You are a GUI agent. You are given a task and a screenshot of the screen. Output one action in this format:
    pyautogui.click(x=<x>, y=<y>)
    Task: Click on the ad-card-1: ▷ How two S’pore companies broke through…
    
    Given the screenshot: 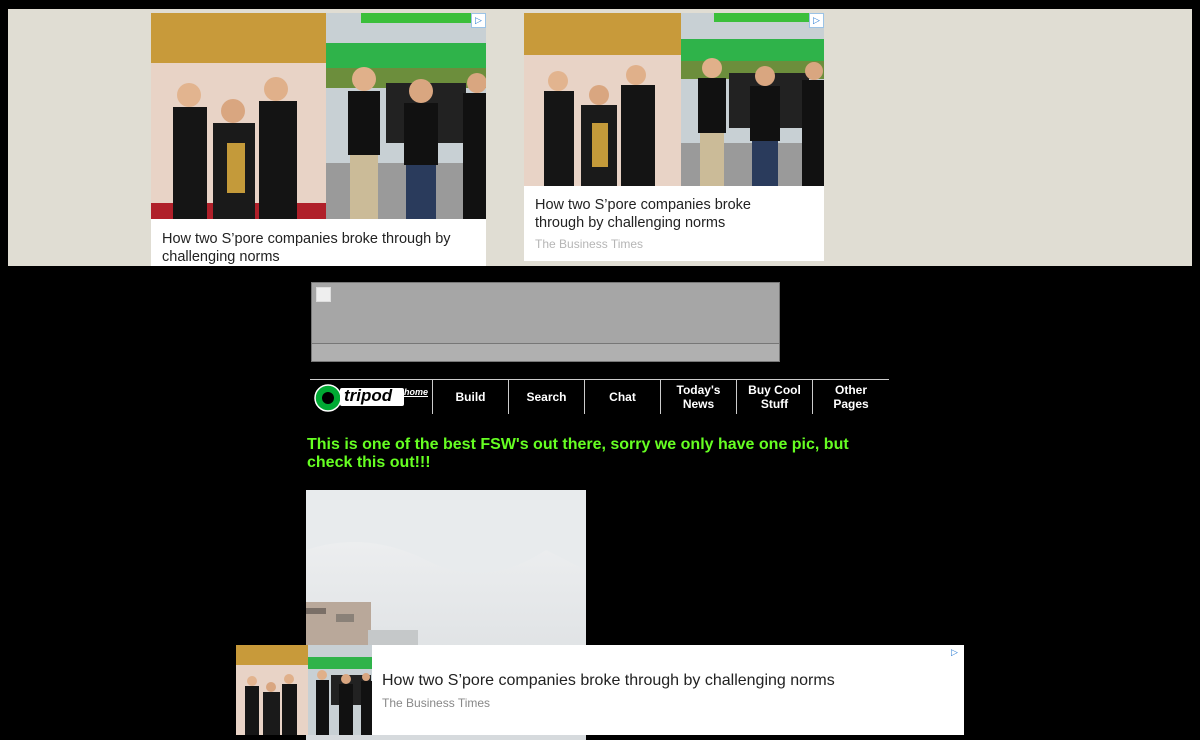 What is the action you would take?
    pyautogui.click(x=318, y=139)
    